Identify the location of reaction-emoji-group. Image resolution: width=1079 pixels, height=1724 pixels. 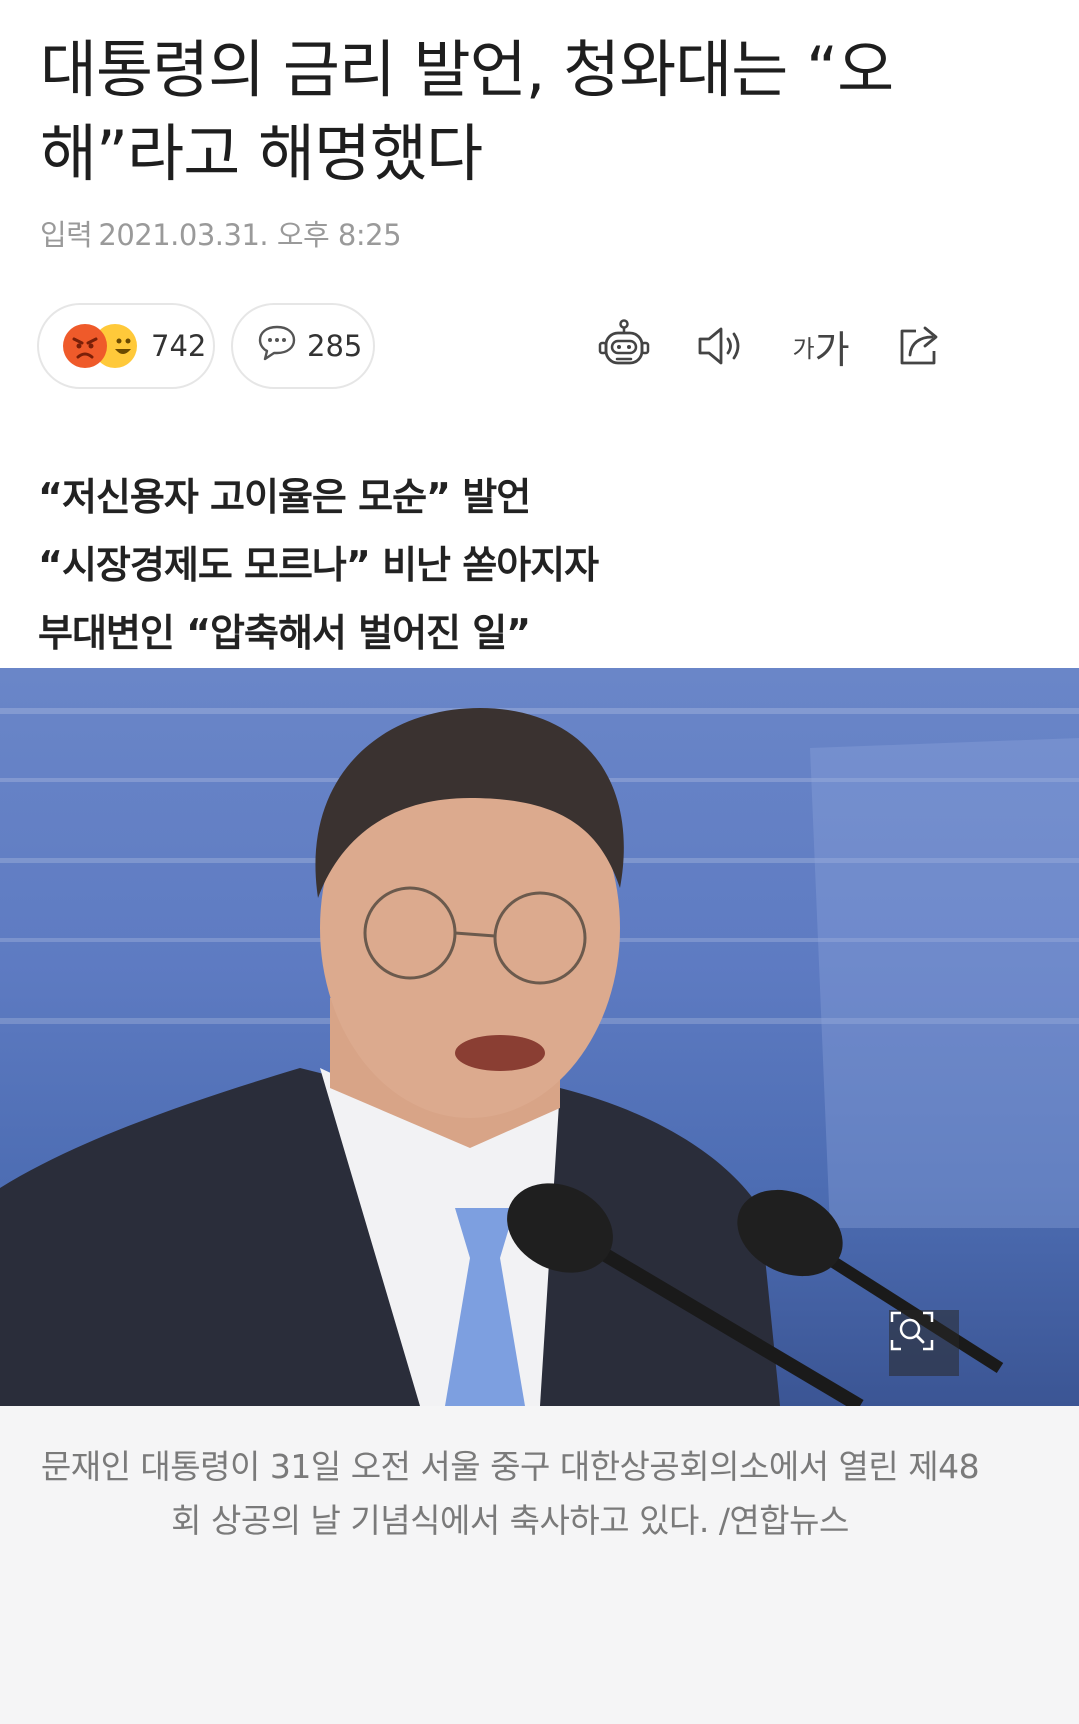
(103, 346).